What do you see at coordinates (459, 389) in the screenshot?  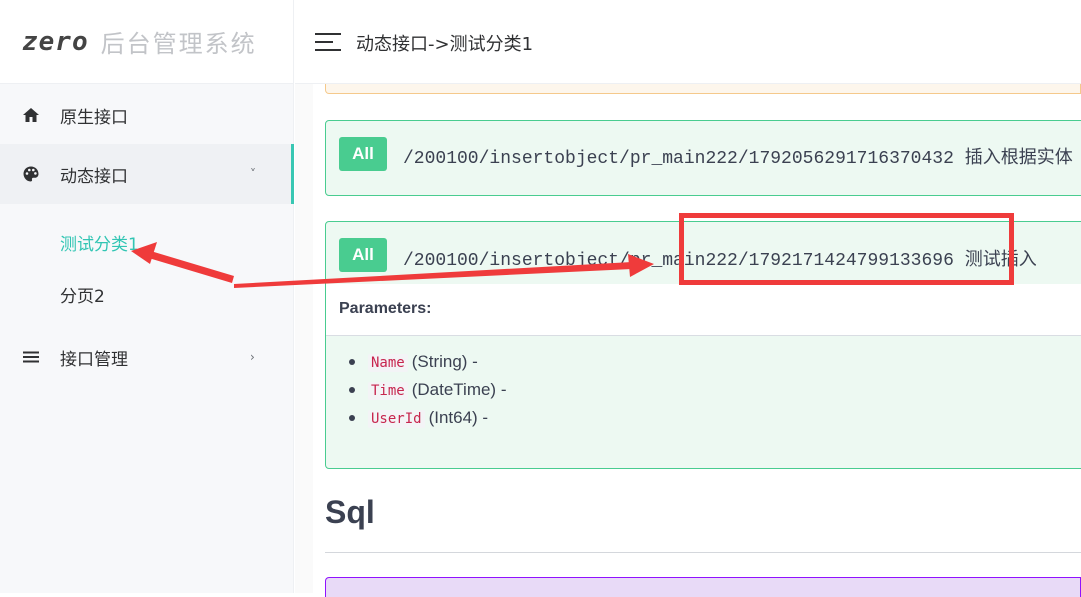 I see `parameter-type: (DateTime) -` at bounding box center [459, 389].